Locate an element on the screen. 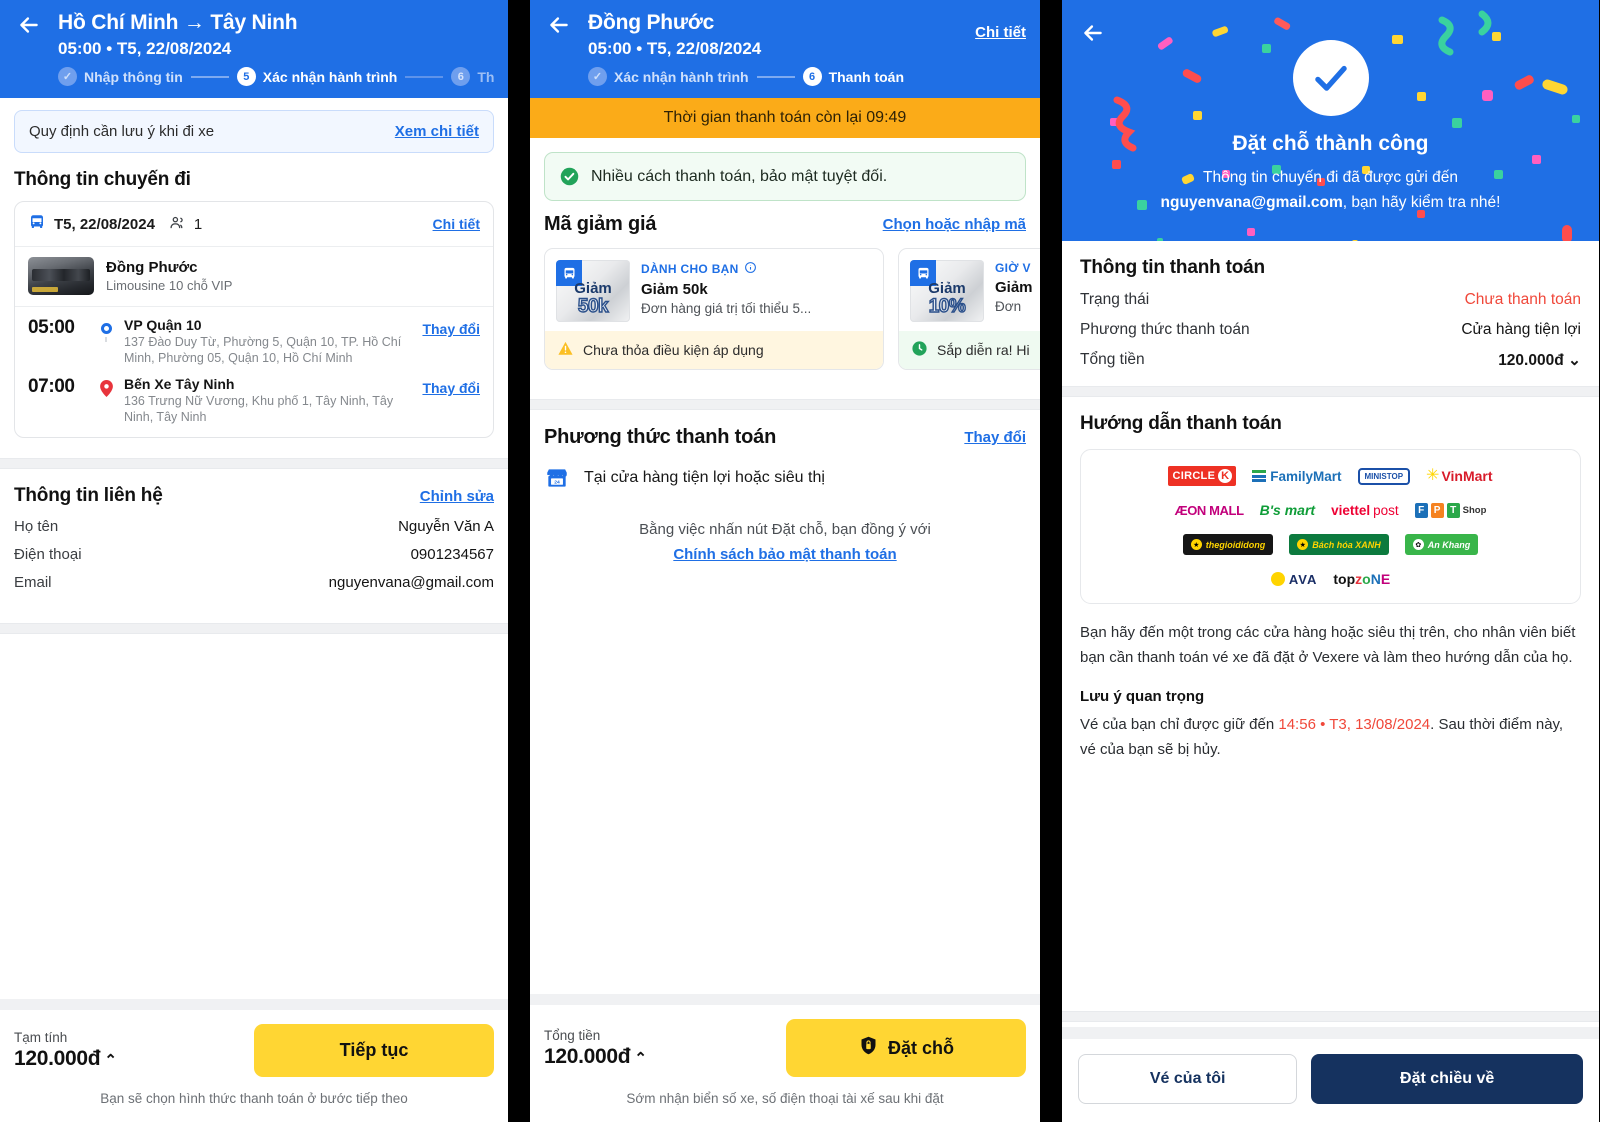 Image resolution: width=1600 pixels, height=1122 pixels. voucher-scrollbar is located at coordinates (715, 381).